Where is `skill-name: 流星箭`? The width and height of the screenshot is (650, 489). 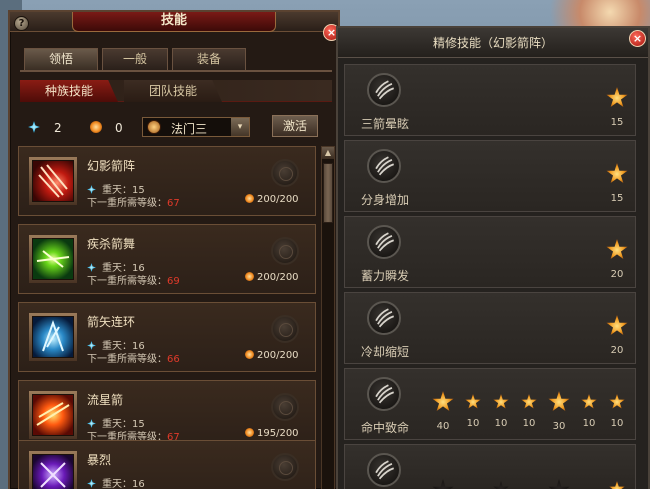 skill-name: 流星箭 is located at coordinates (105, 400).